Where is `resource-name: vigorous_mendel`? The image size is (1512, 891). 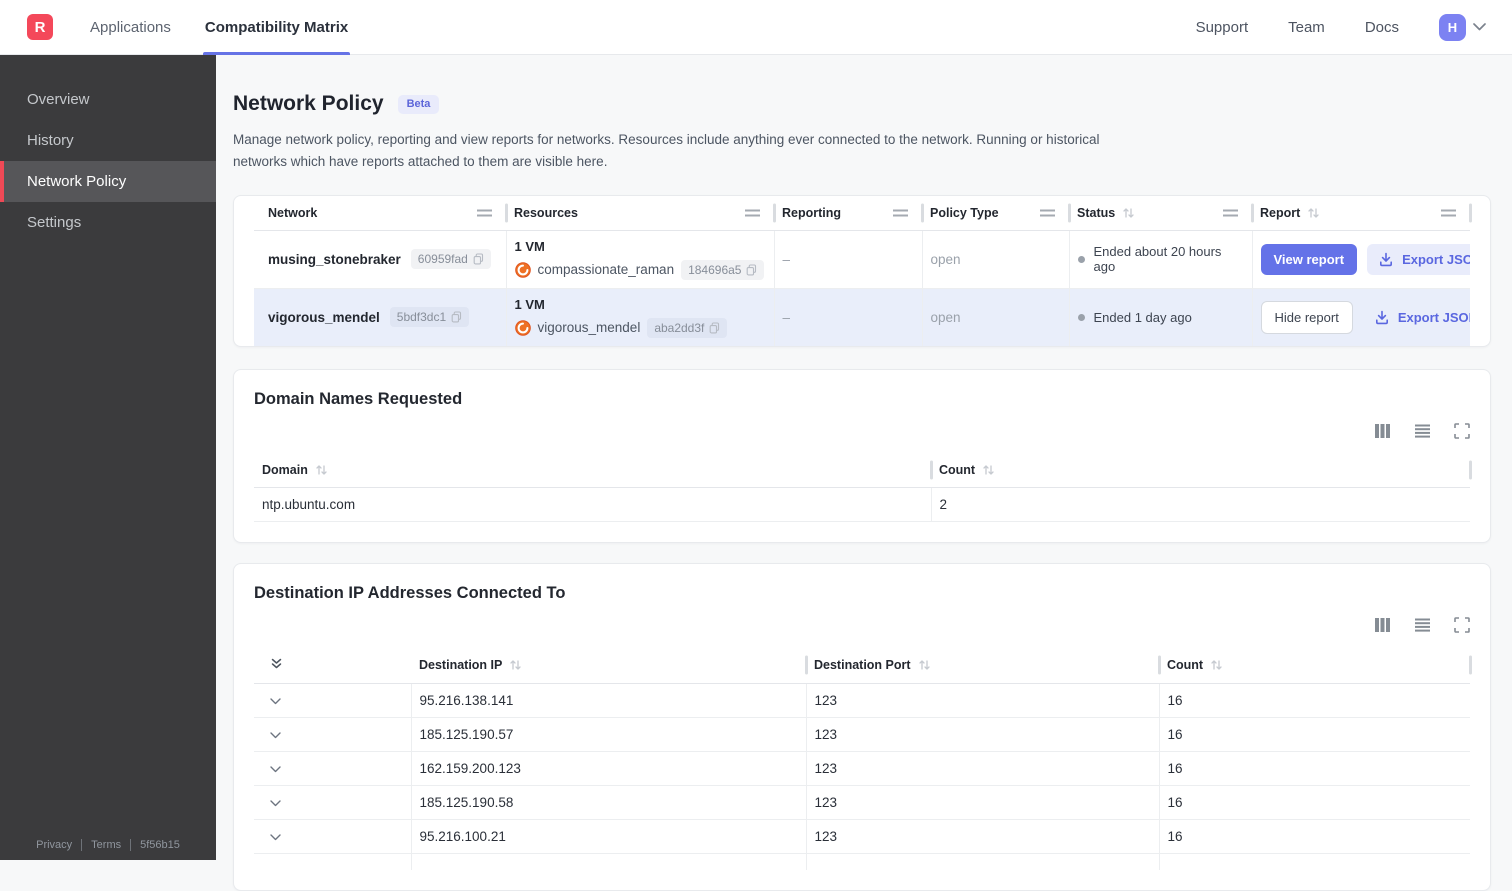 resource-name: vigorous_mendel is located at coordinates (589, 327).